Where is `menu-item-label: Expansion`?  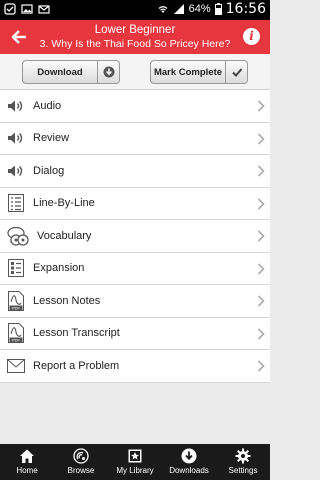
menu-item-label: Expansion is located at coordinates (59, 268).